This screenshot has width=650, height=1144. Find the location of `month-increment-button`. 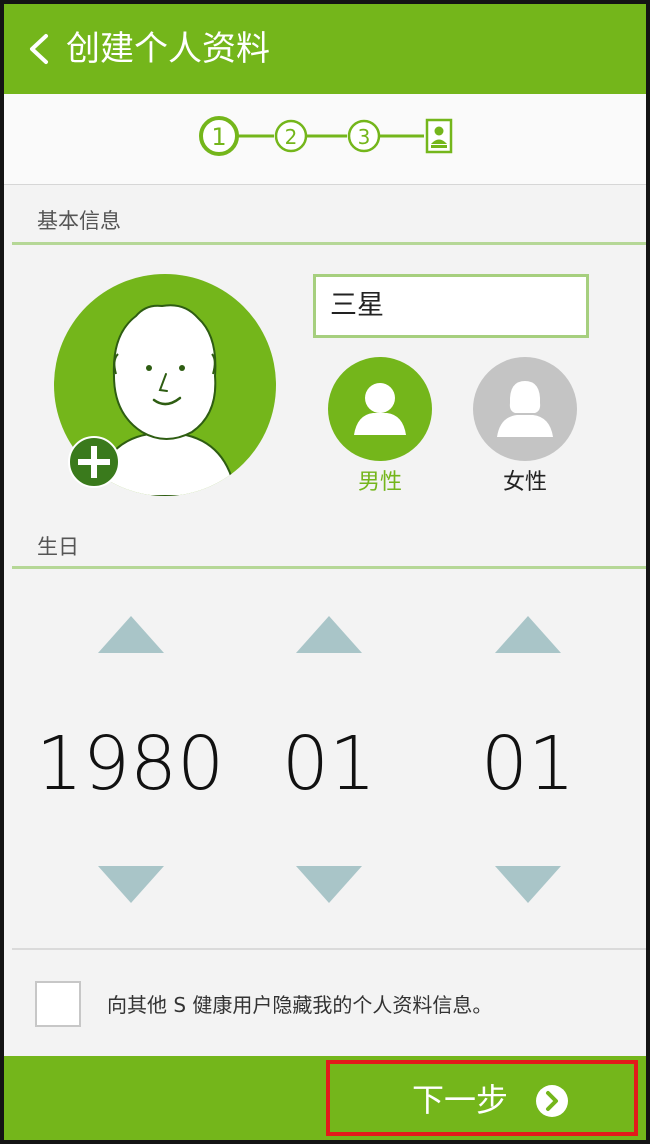

month-increment-button is located at coordinates (329, 634).